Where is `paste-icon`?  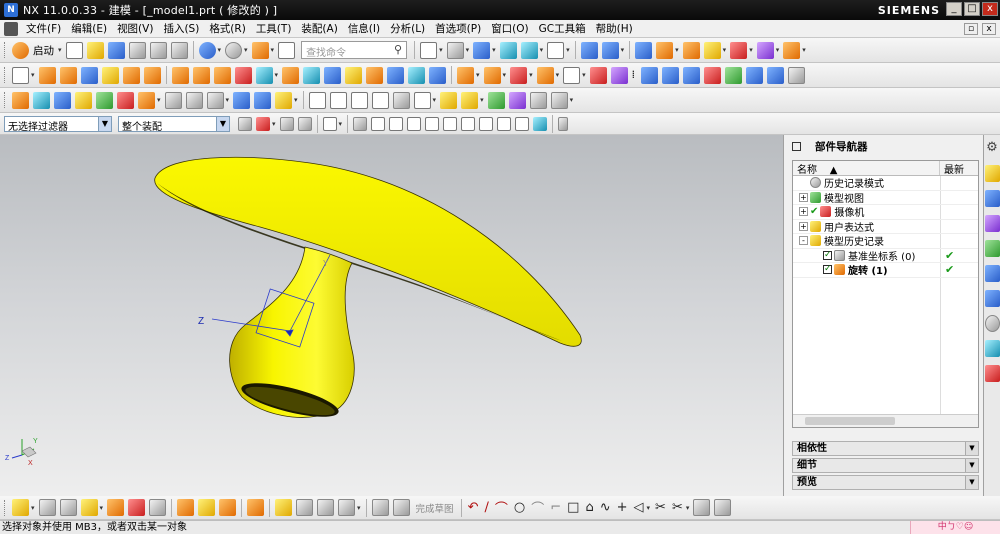
paste-icon is located at coordinates (179, 50).